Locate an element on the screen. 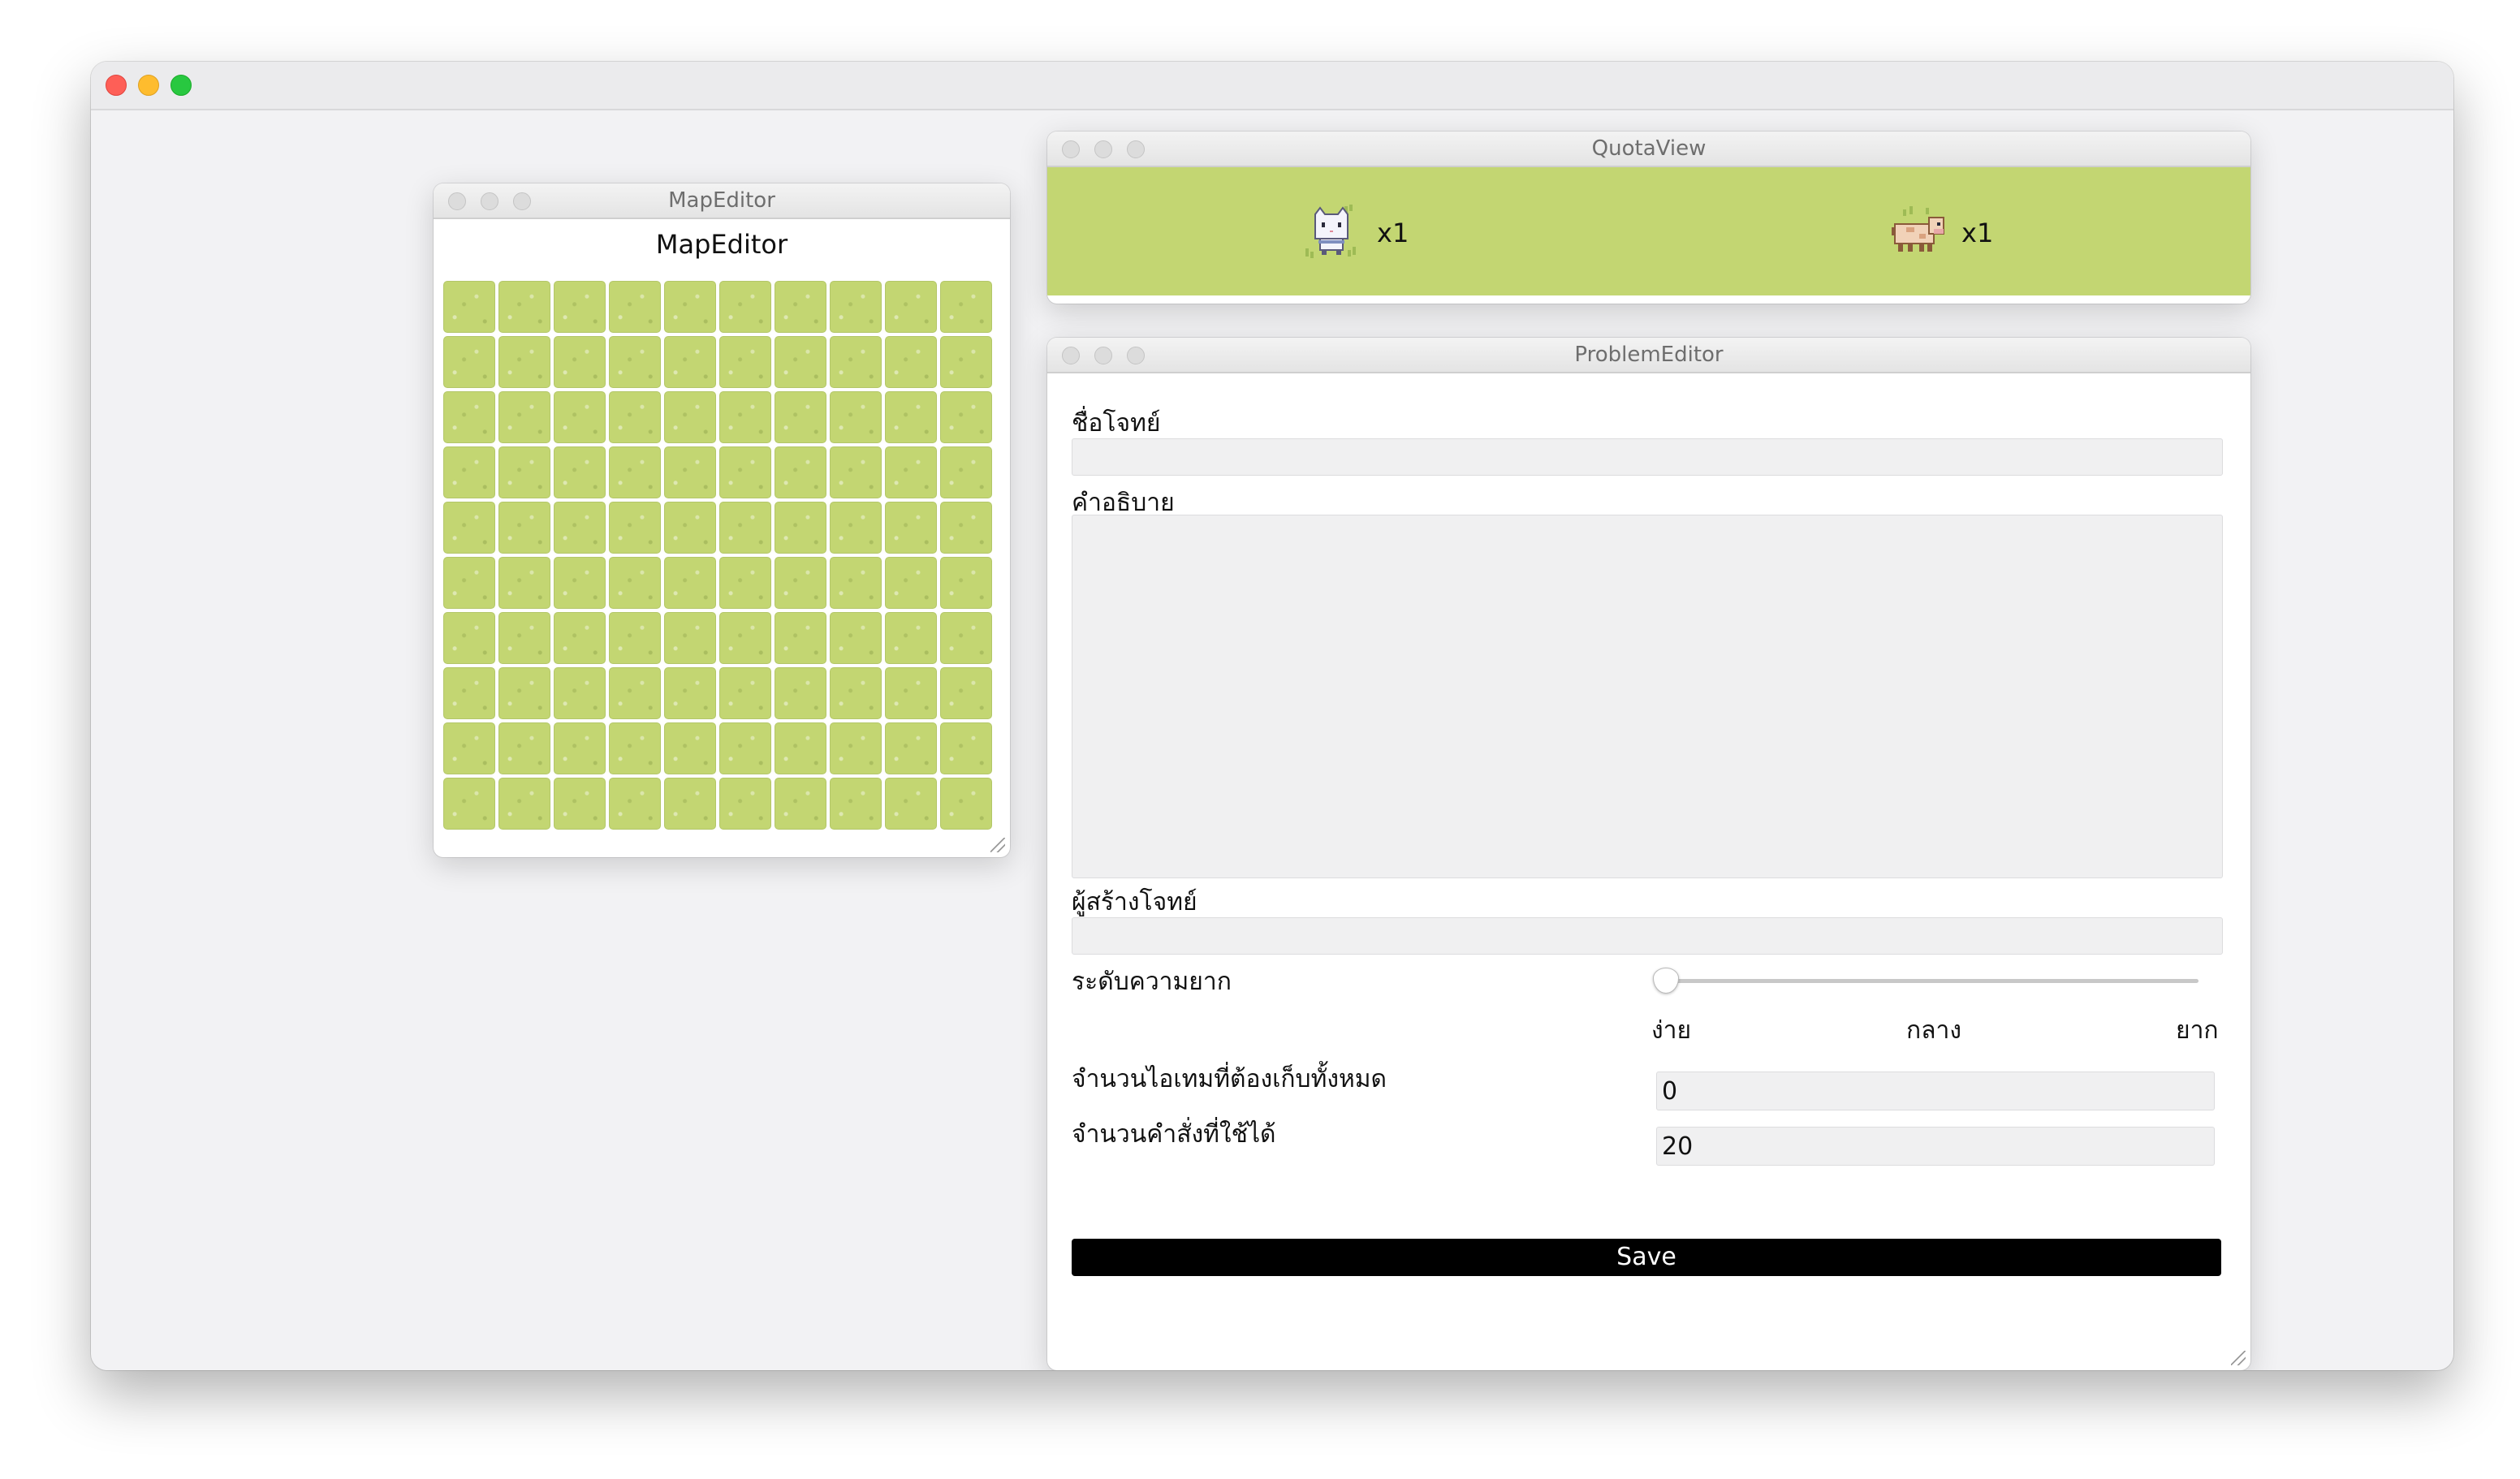 The width and height of the screenshot is (2520, 1479). minimize-window-button is located at coordinates (148, 85).